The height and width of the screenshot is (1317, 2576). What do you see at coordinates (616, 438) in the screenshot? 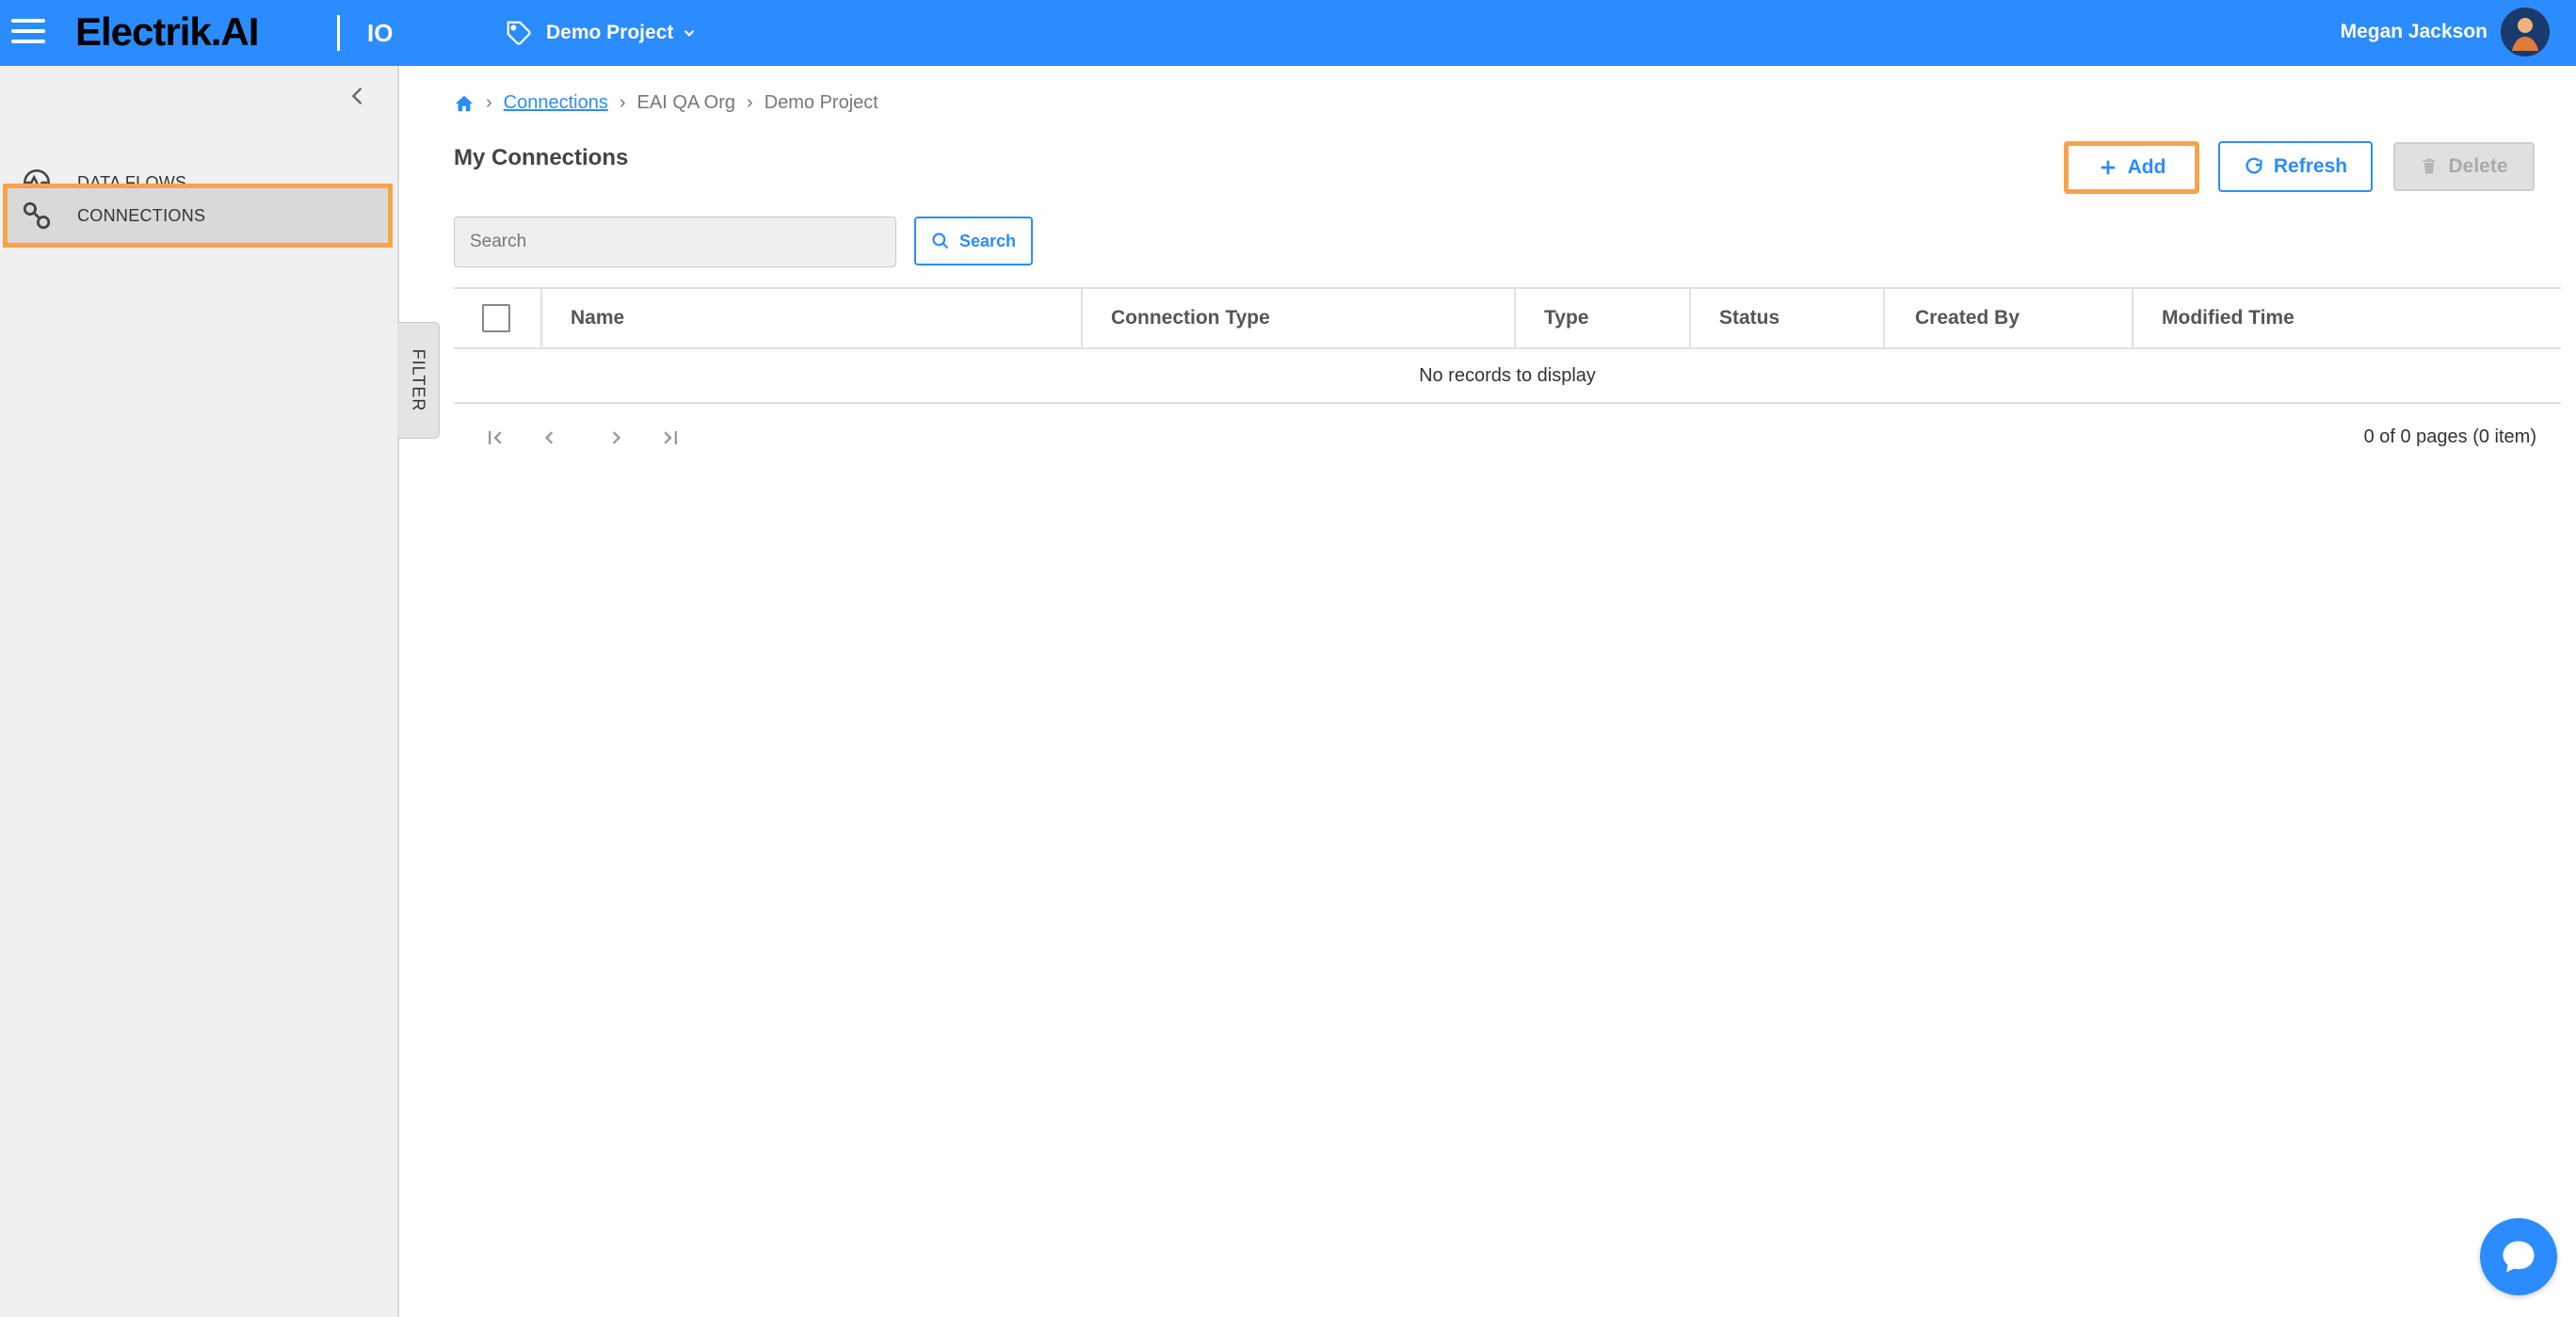
I see `next-page-icon` at bounding box center [616, 438].